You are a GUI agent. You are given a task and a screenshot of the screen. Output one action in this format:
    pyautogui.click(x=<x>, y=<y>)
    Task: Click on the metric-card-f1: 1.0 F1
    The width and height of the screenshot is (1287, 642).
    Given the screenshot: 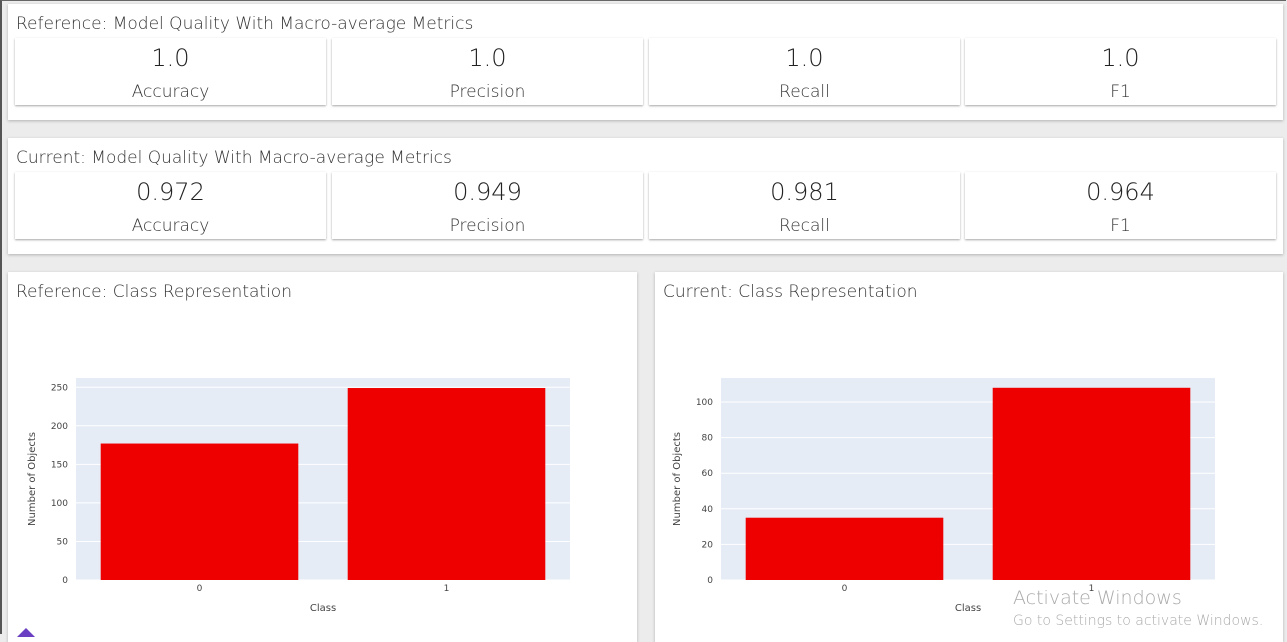 What is the action you would take?
    pyautogui.click(x=1120, y=71)
    